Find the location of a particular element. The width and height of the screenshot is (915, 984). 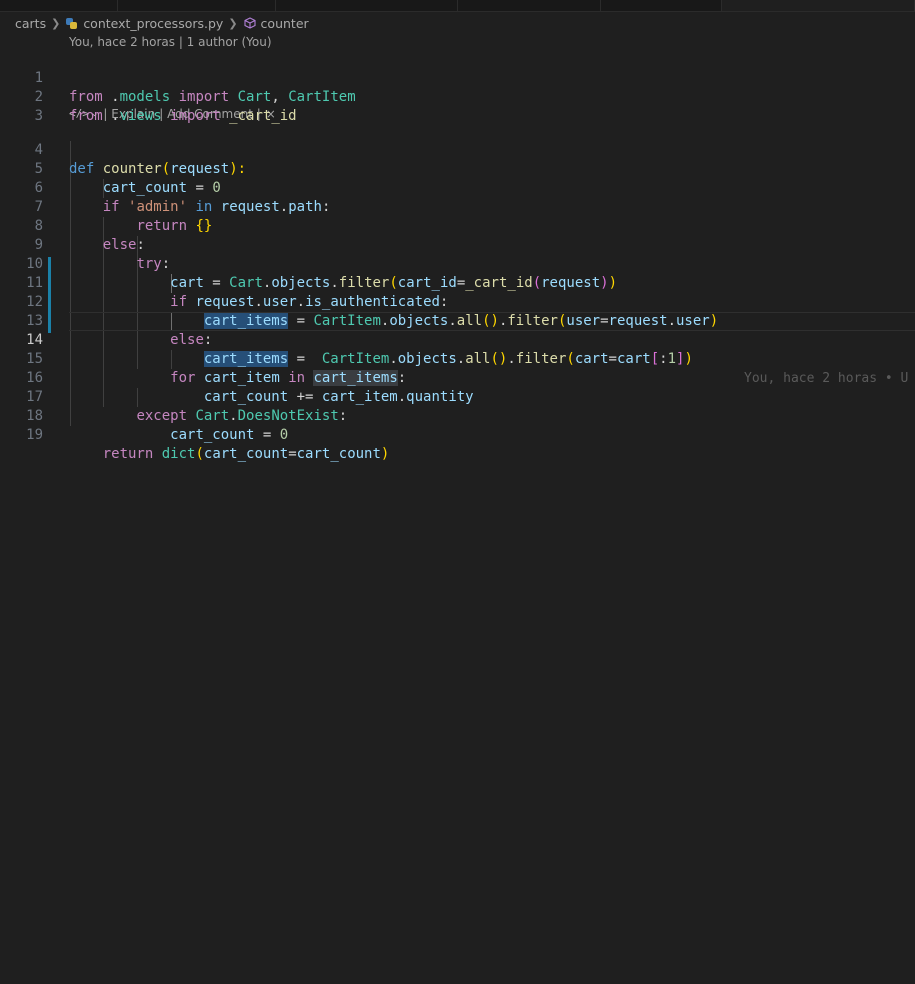

code-line: 15 for cart_item in cart_items: is located at coordinates (457, 358).